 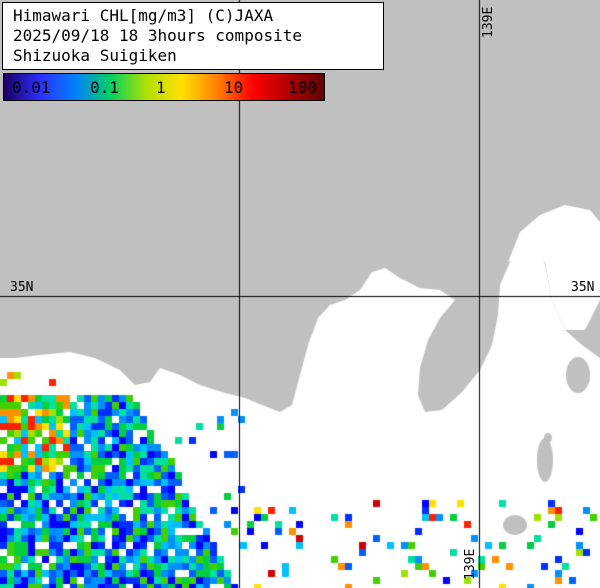 What do you see at coordinates (470, 564) in the screenshot?
I see `lon-label-bottom: 139E` at bounding box center [470, 564].